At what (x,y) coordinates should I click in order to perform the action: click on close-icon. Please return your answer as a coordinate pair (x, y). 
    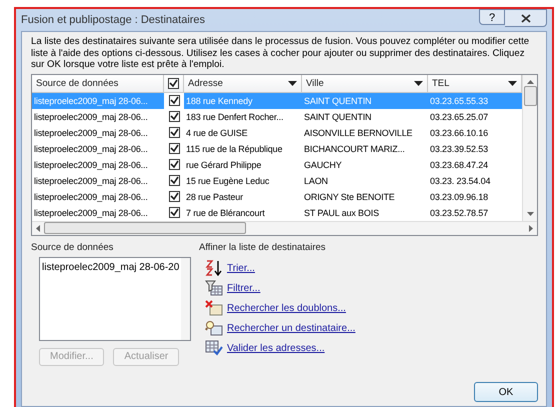
    Looking at the image, I should click on (525, 18).